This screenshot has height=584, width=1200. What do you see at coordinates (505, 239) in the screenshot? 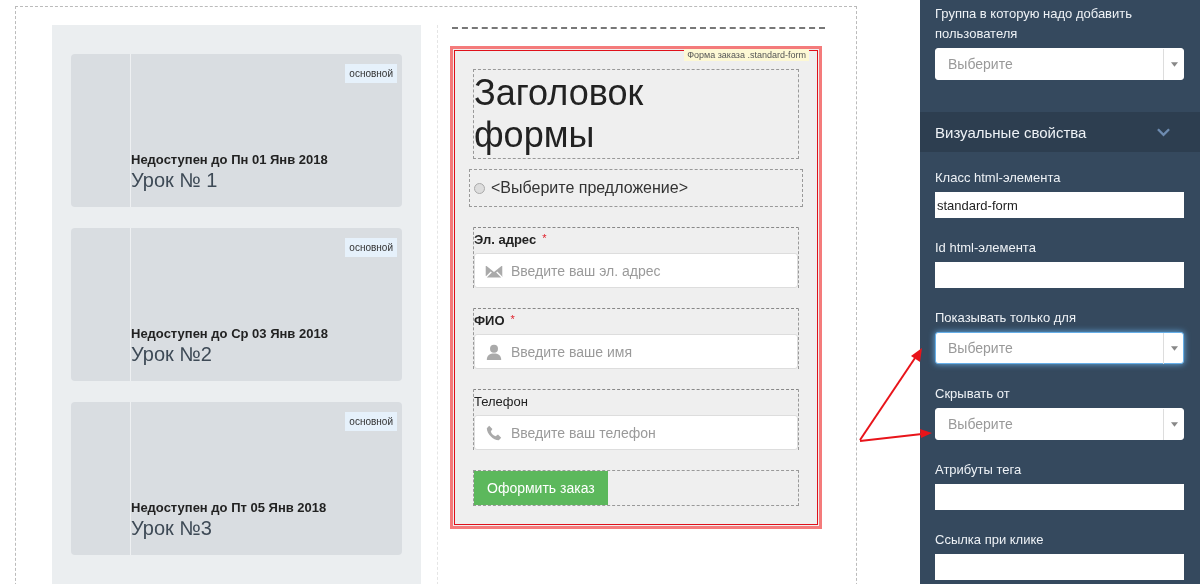
I see `field-label: Эл. адрес` at bounding box center [505, 239].